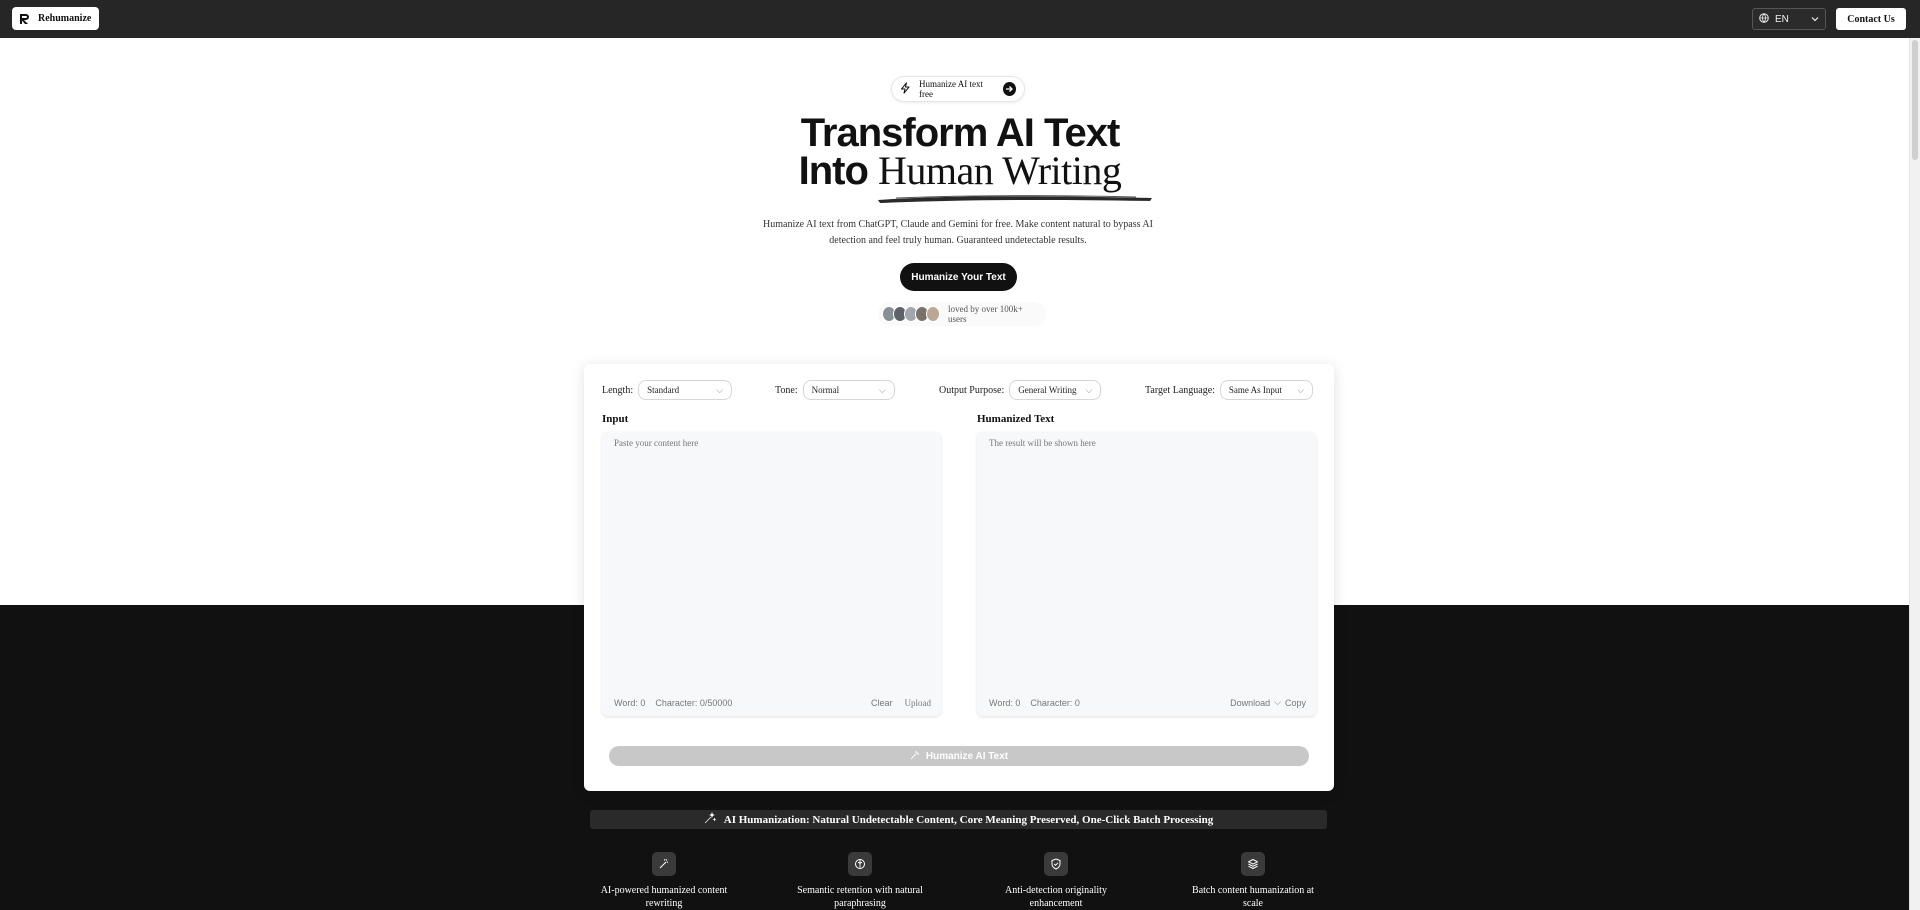  Describe the element at coordinates (1000, 170) in the screenshot. I see `title-human-writing: Human Writing` at that location.